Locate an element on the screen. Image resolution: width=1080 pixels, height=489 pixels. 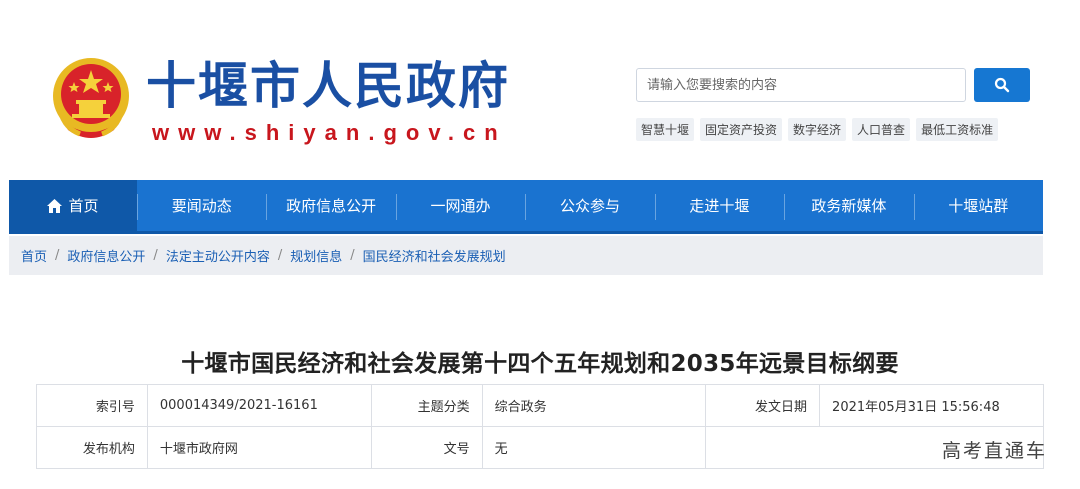
docno-label: 文号 is located at coordinates (426, 447).